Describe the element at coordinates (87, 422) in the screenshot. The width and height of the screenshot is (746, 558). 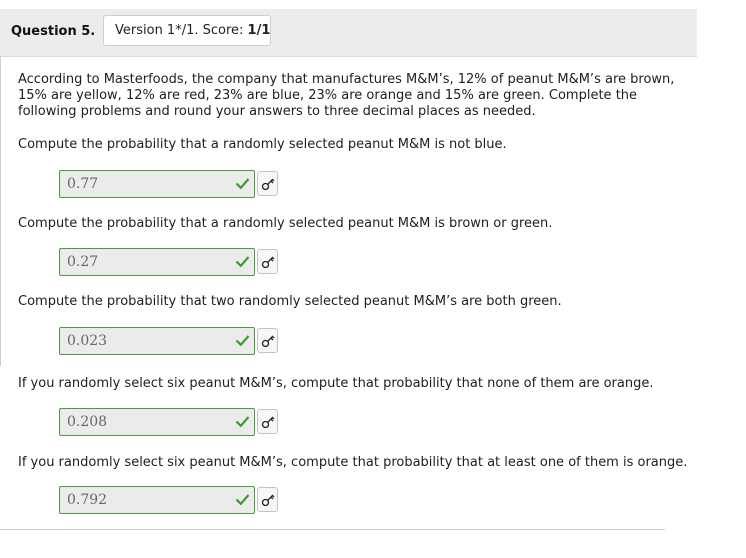
I see `part-4-answer-value: 0.208` at that location.